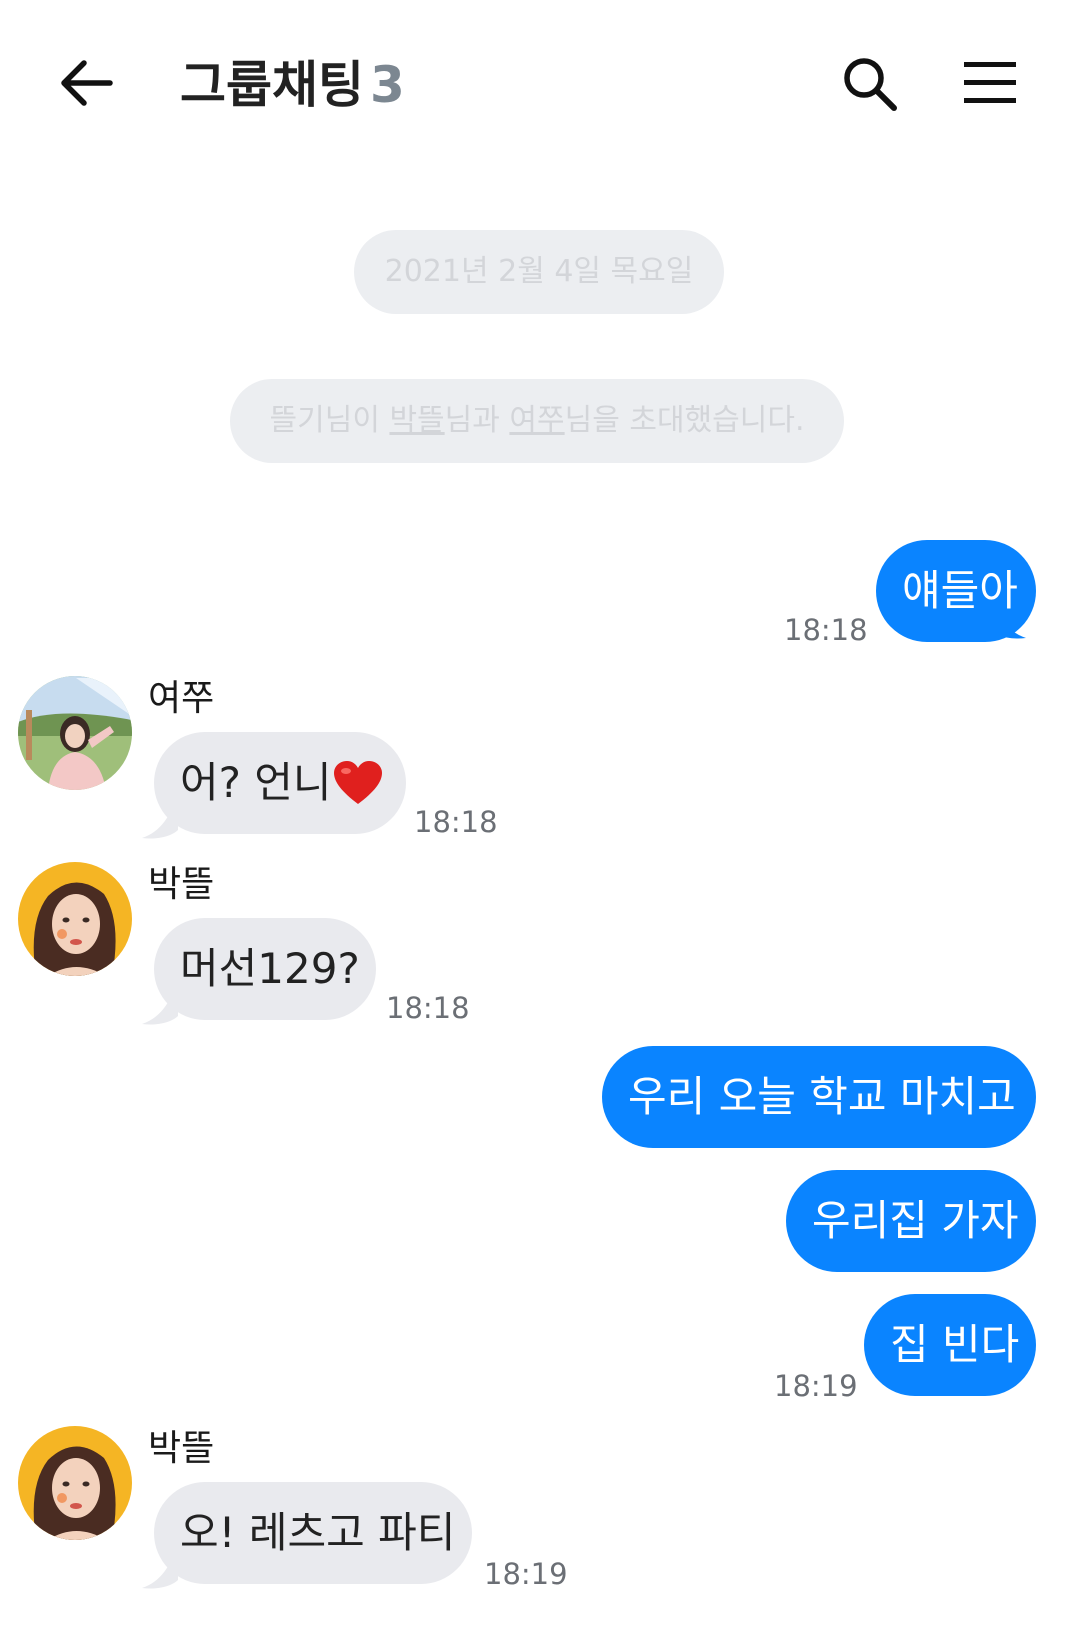  I want to click on chat-title: 그룹채팅 3, so click(292, 85).